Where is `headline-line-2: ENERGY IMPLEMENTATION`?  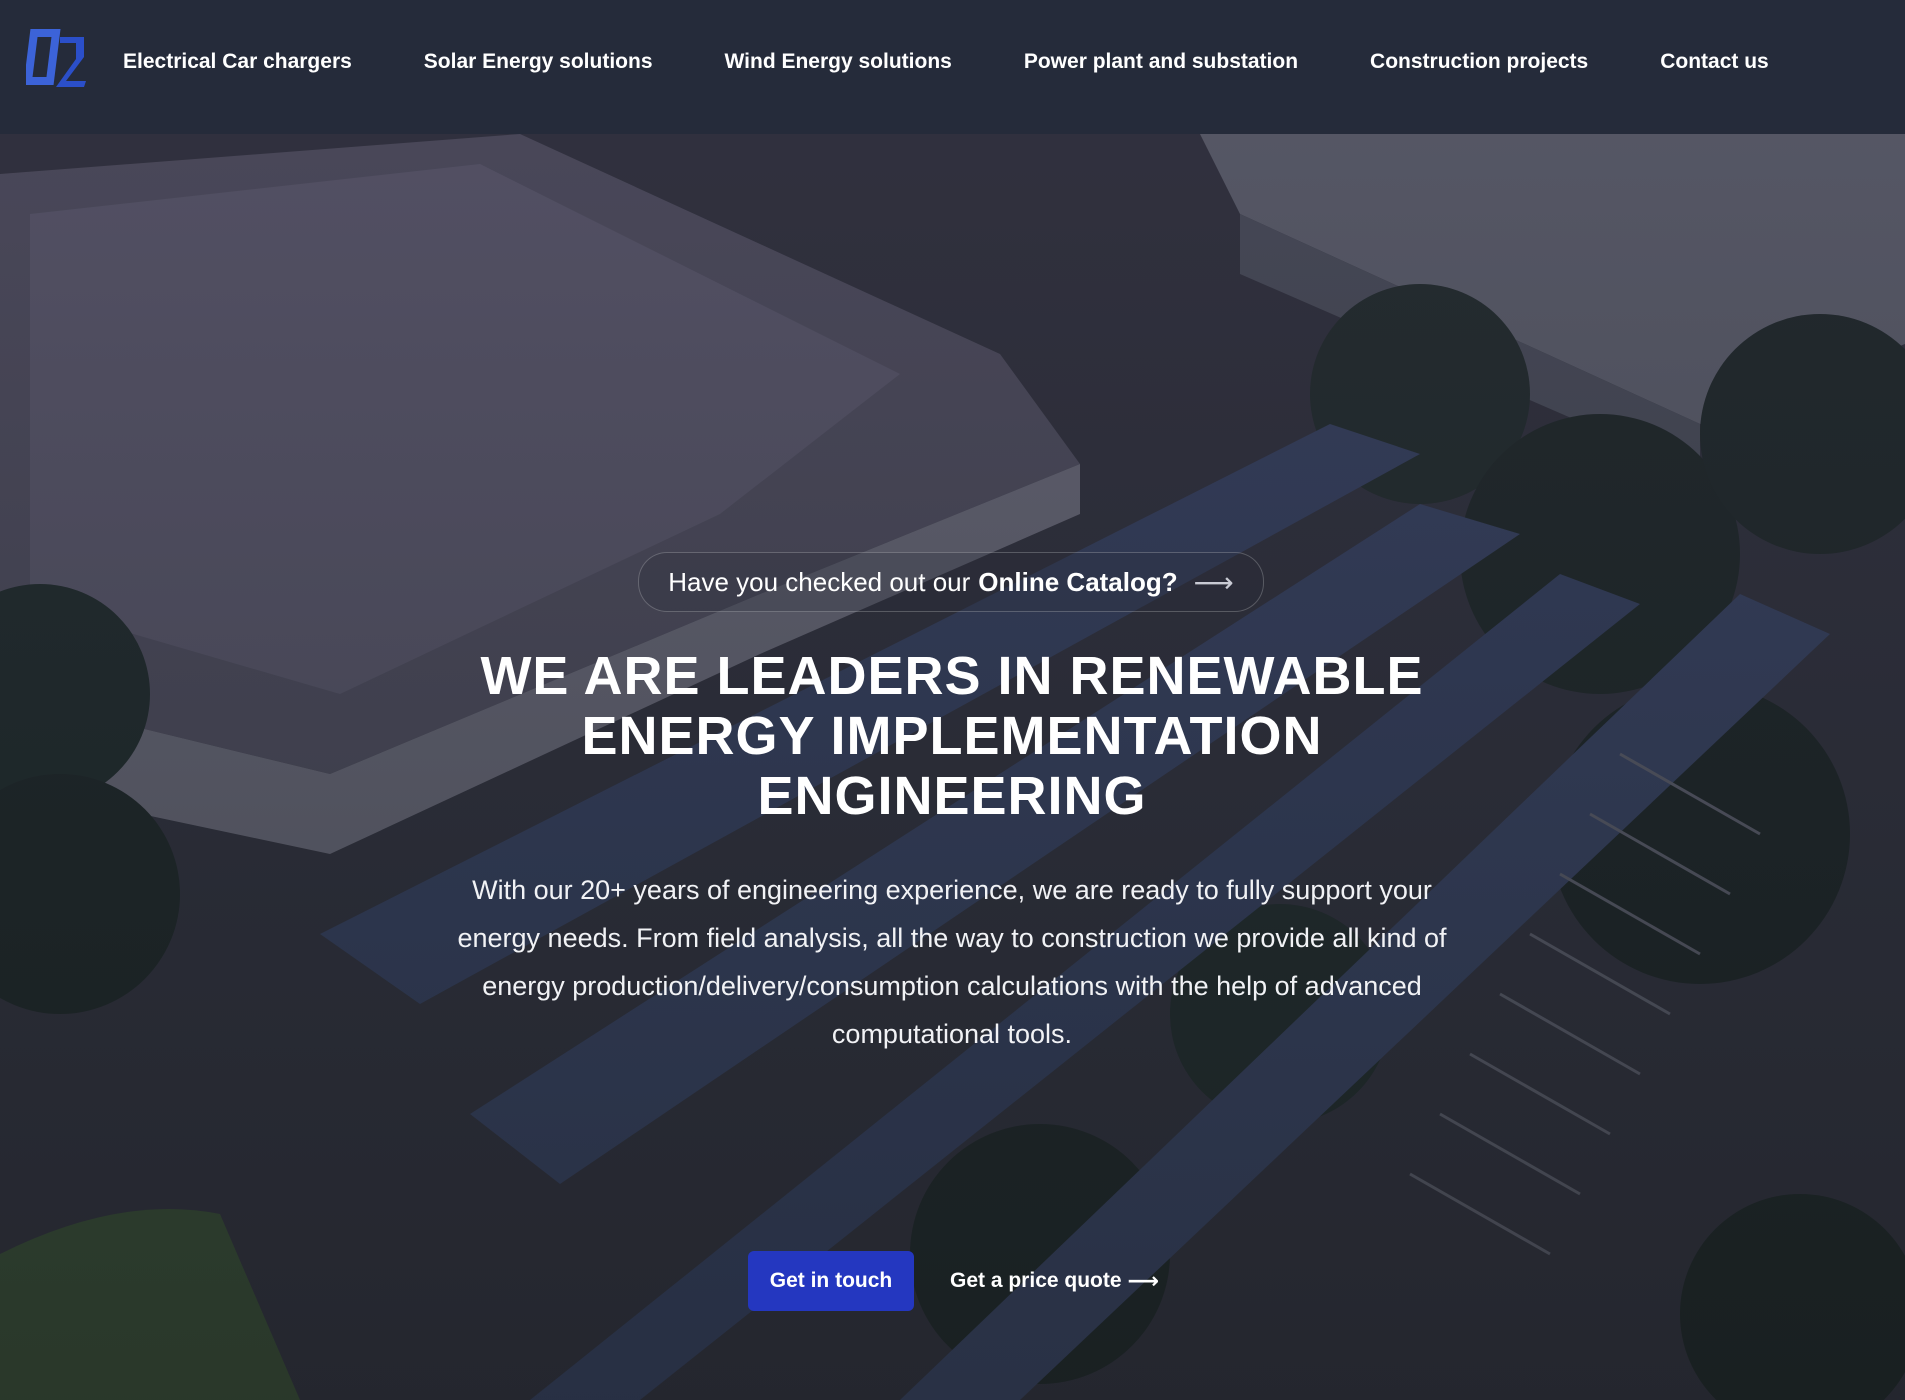
headline-line-2: ENERGY IMPLEMENTATION is located at coordinates (952, 736).